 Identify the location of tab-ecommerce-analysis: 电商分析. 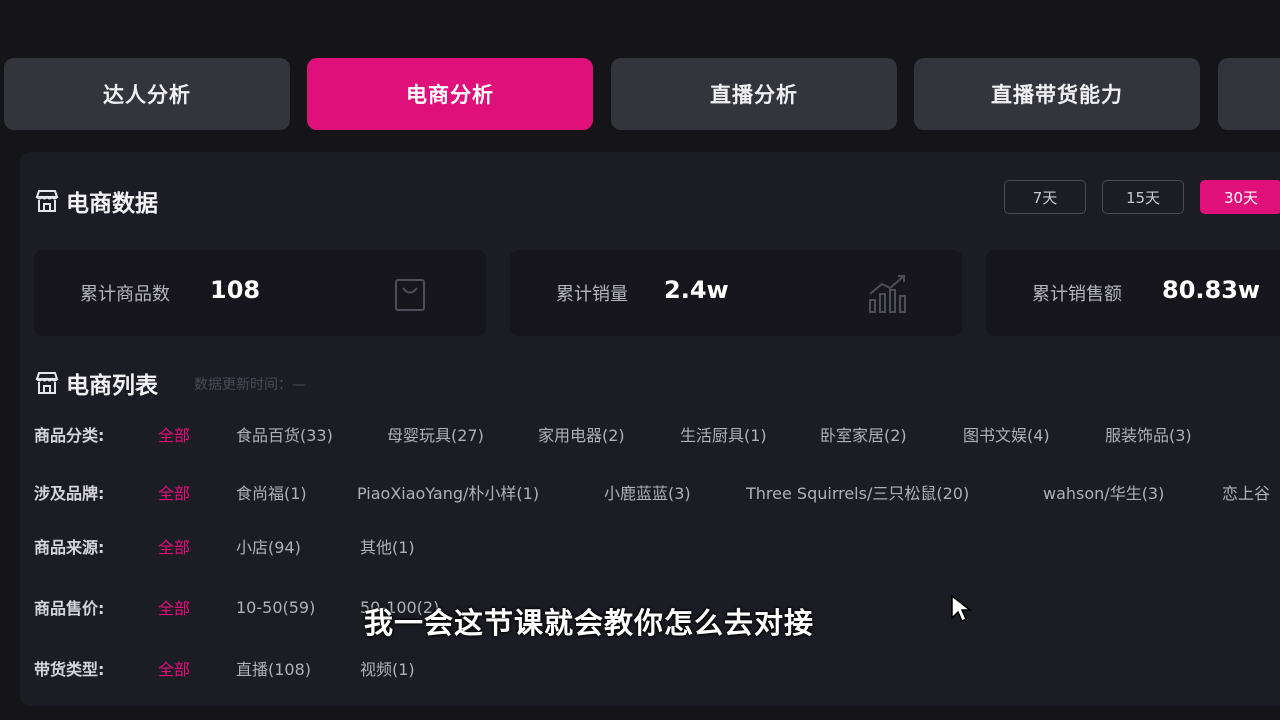
(450, 94).